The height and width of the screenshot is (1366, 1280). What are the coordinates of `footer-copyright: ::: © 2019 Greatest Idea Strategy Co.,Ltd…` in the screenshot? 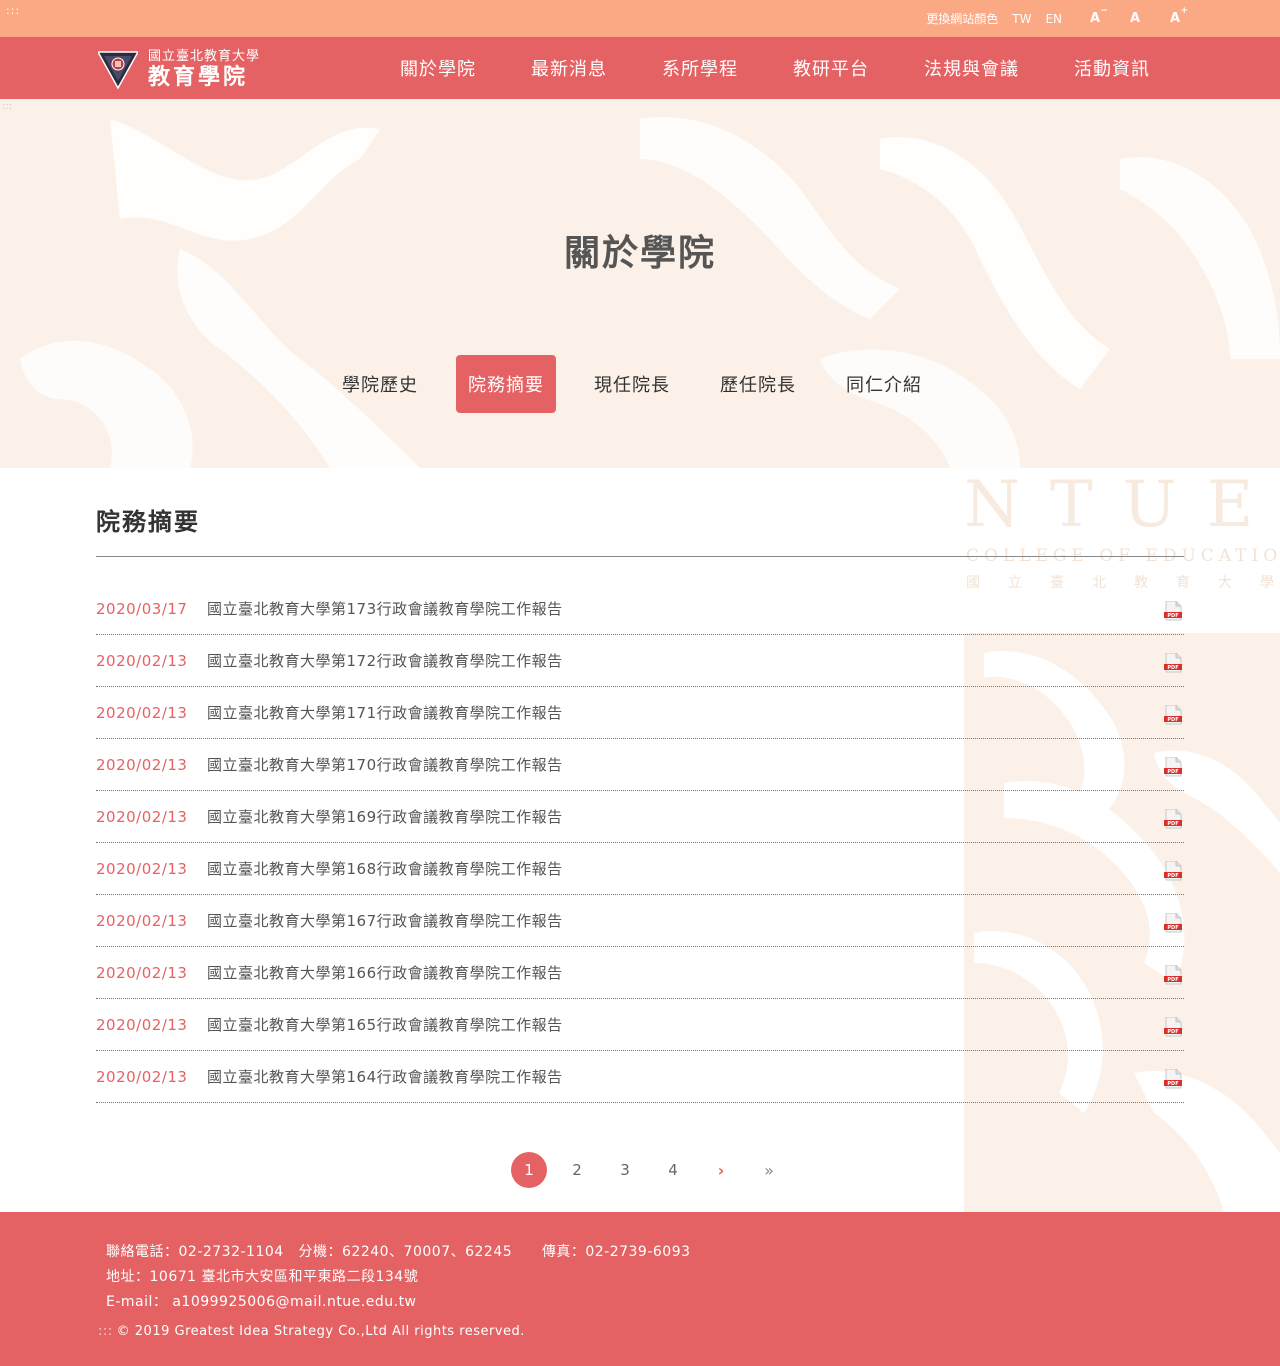 It's located at (311, 1331).